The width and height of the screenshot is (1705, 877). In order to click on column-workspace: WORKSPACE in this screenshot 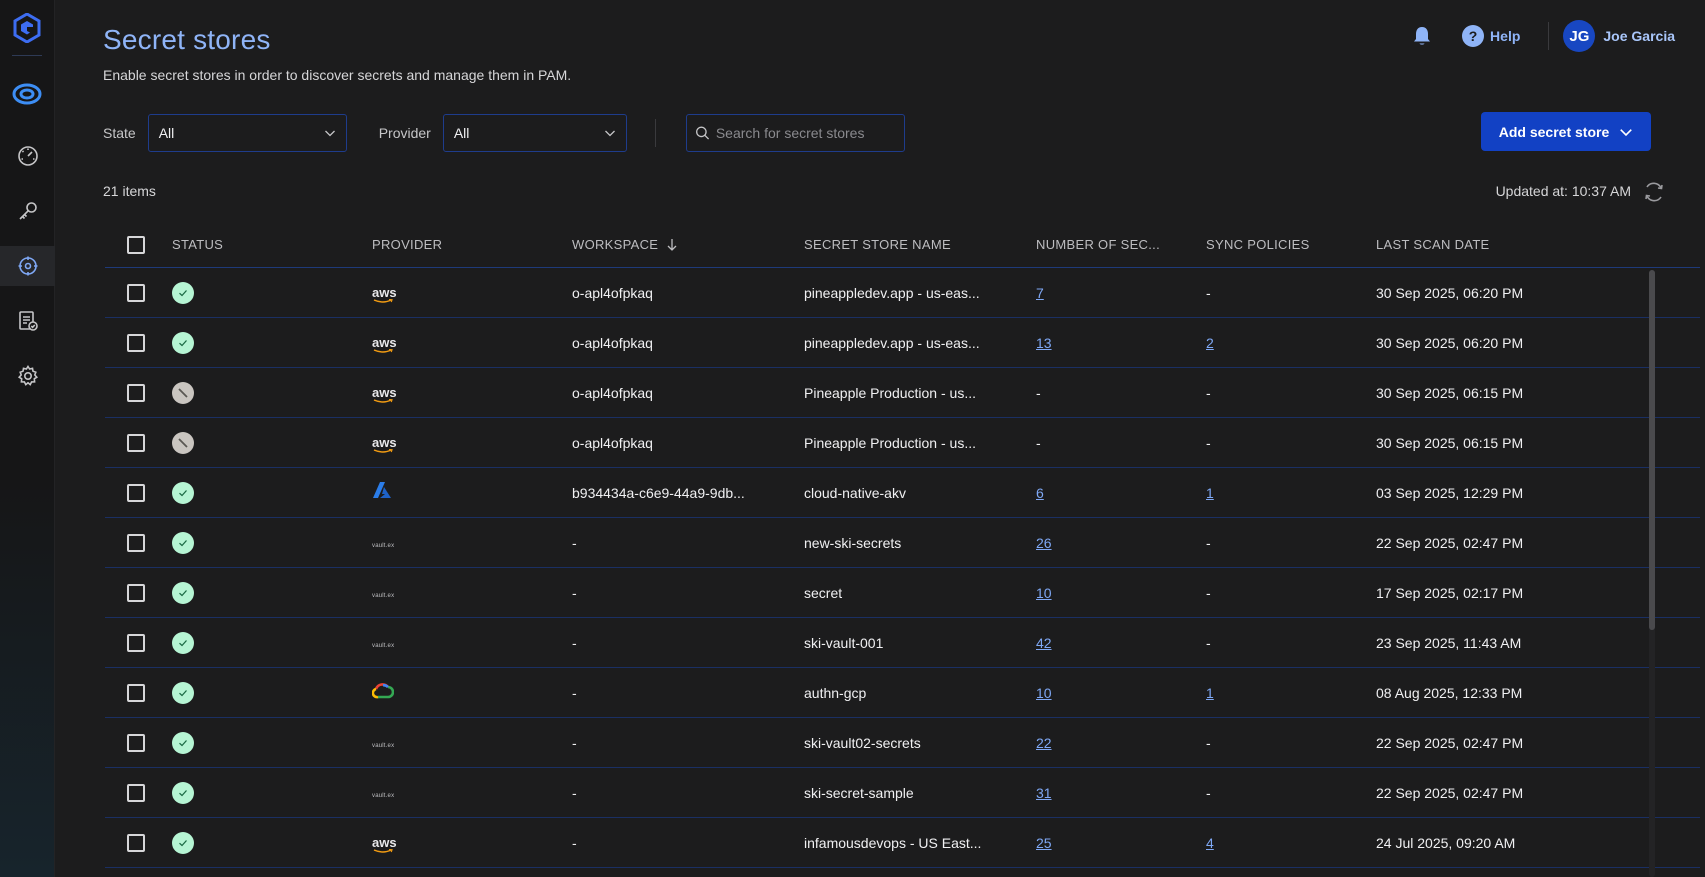, I will do `click(688, 244)`.